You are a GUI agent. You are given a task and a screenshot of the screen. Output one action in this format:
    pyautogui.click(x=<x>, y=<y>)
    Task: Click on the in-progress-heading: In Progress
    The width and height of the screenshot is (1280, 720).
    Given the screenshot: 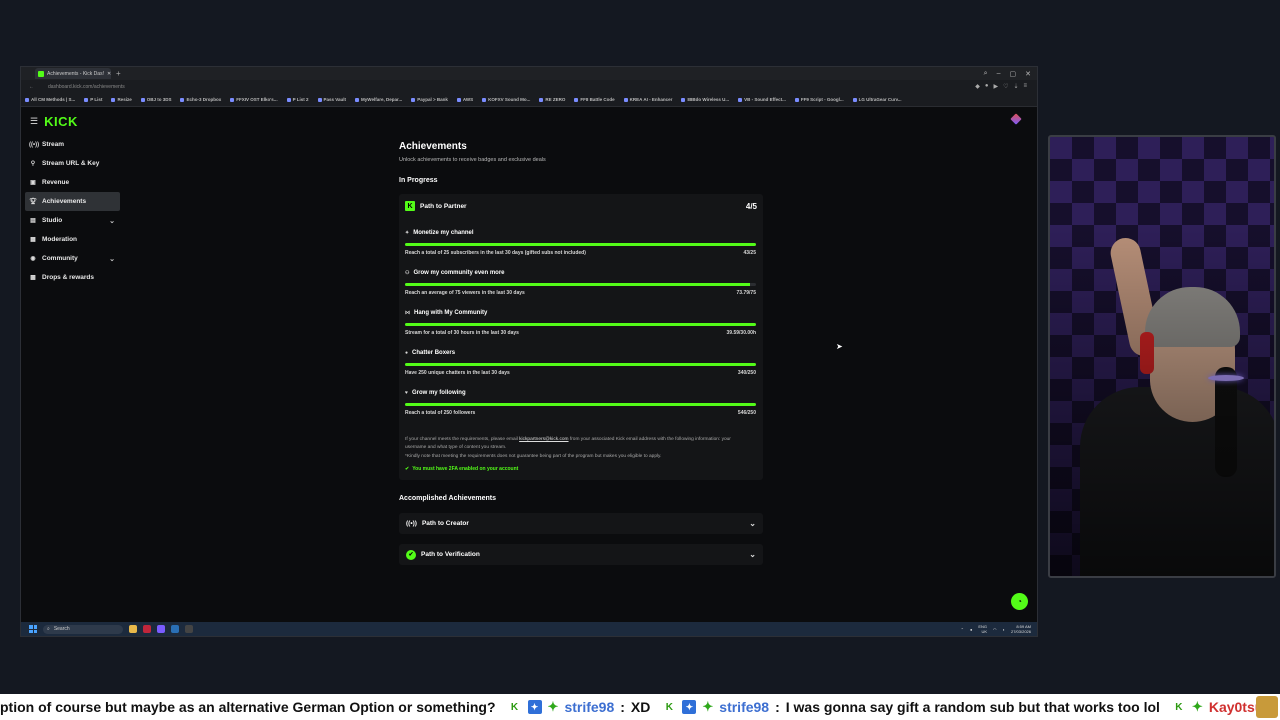 What is the action you would take?
    pyautogui.click(x=418, y=180)
    